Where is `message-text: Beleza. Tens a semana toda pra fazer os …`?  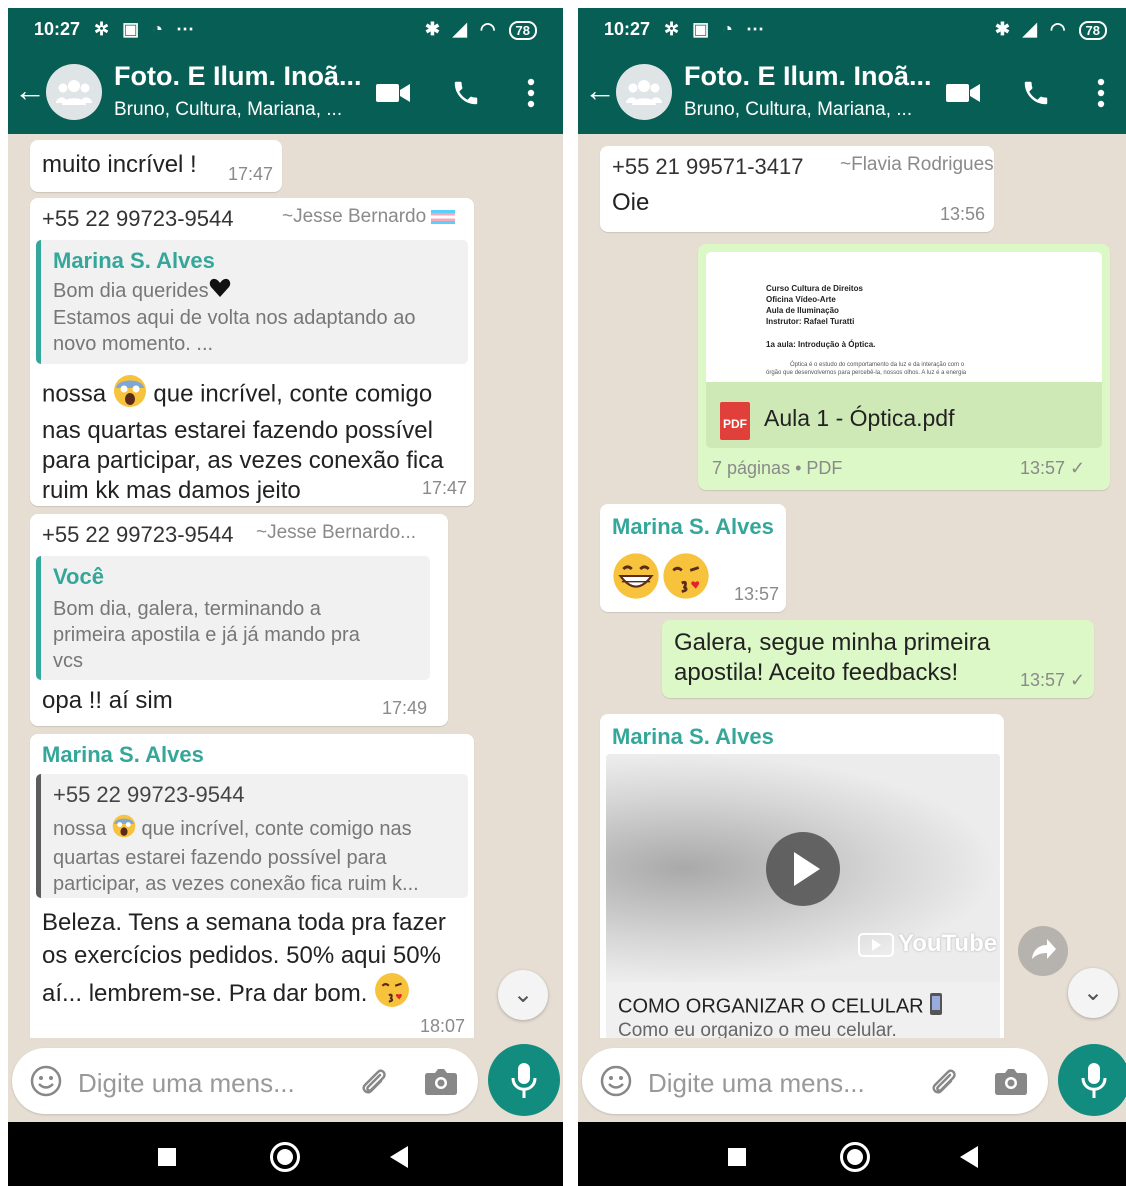 message-text: Beleza. Tens a semana toda pra fazer os … is located at coordinates (244, 961).